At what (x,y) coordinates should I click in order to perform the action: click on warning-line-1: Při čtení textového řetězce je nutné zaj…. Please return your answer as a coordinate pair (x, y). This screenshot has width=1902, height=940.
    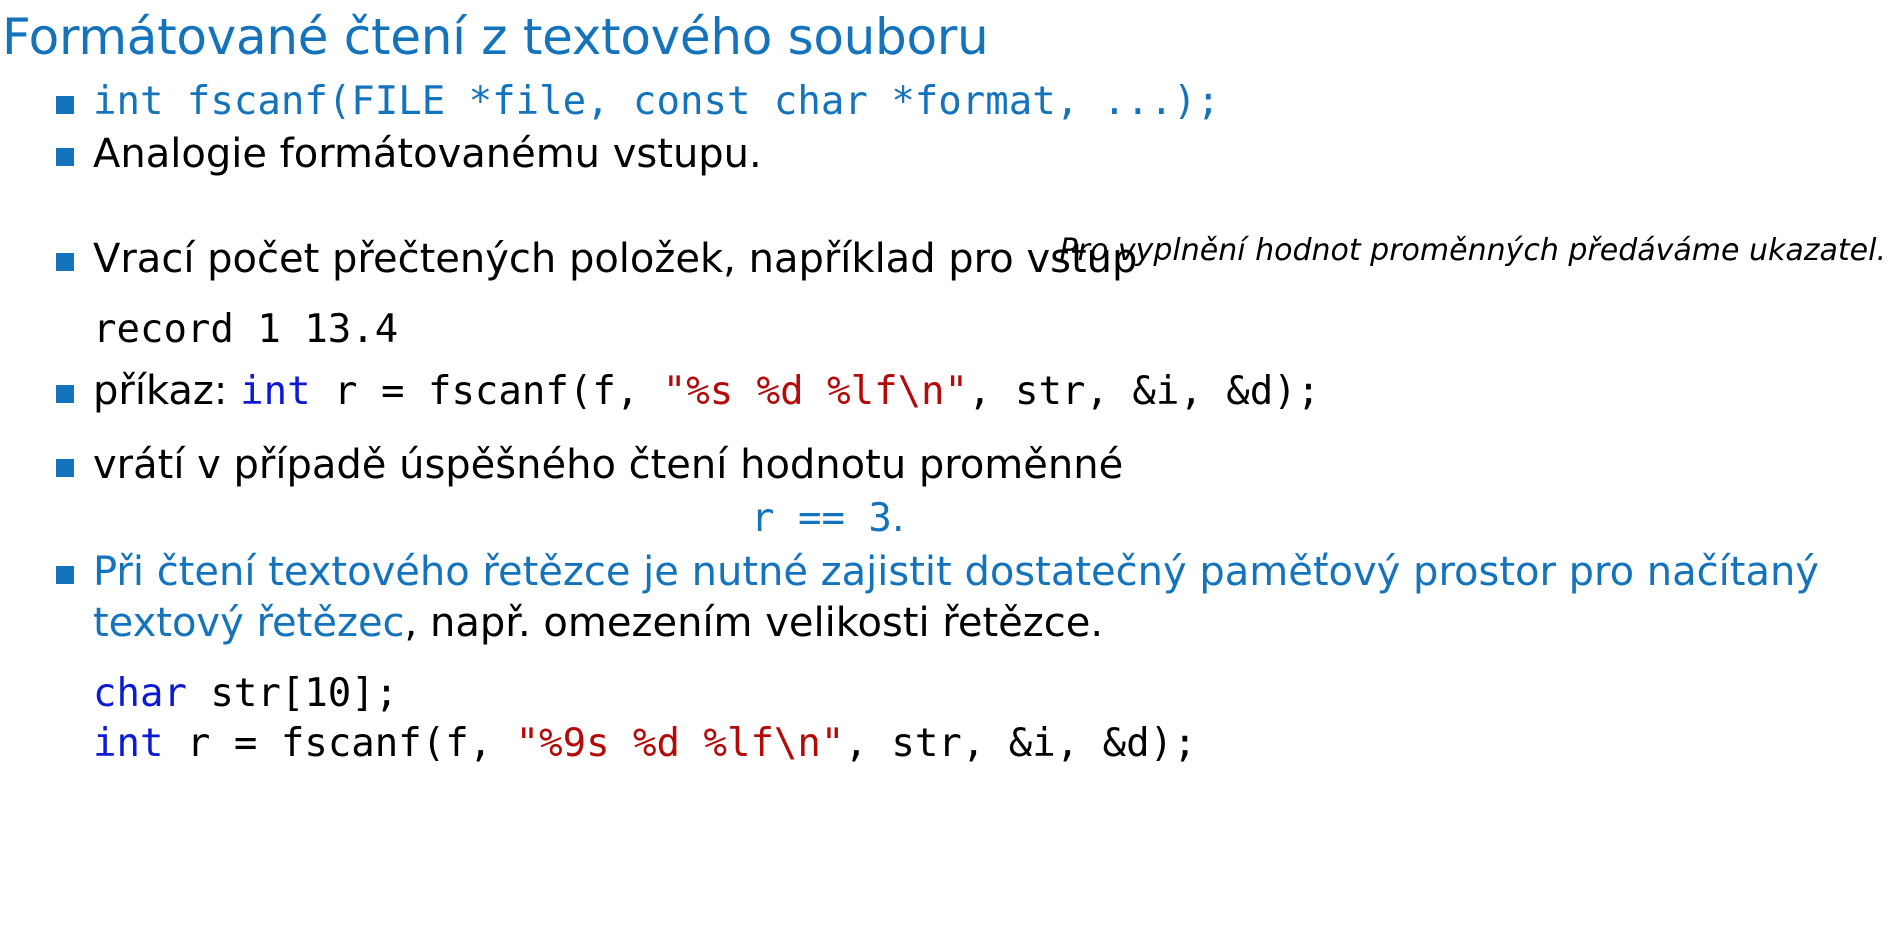
    Looking at the image, I should click on (956, 572).